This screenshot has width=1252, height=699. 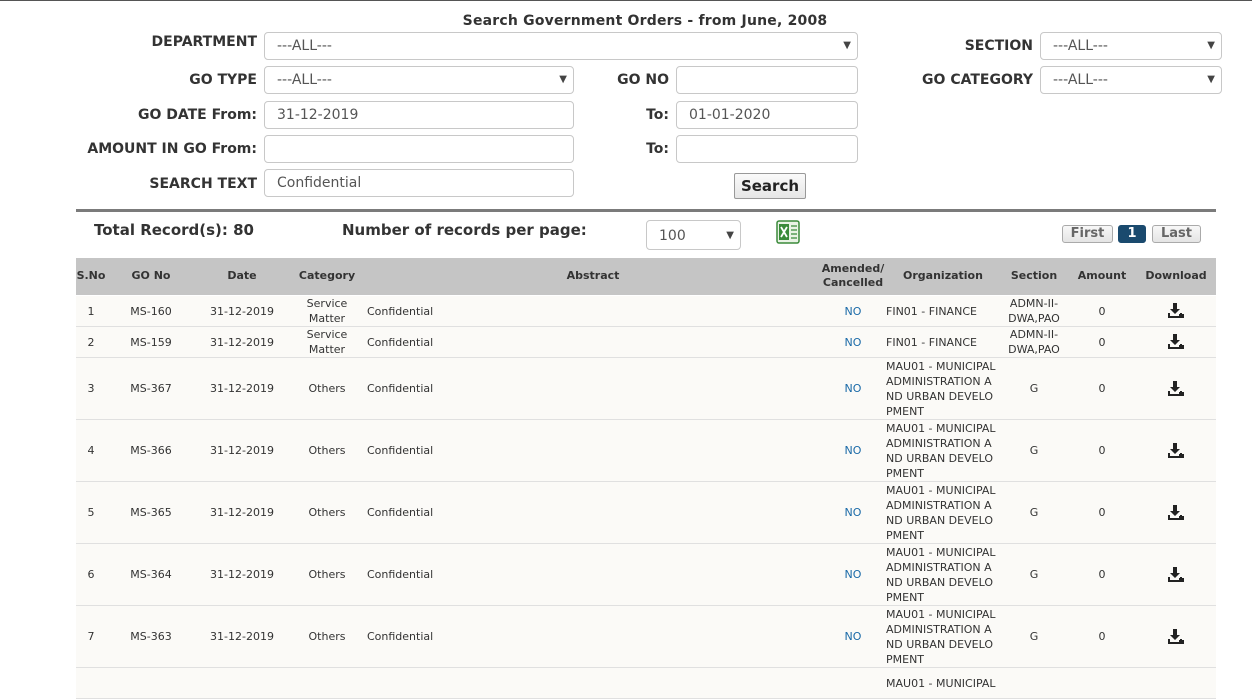 What do you see at coordinates (242, 683) in the screenshot?
I see `cell-date` at bounding box center [242, 683].